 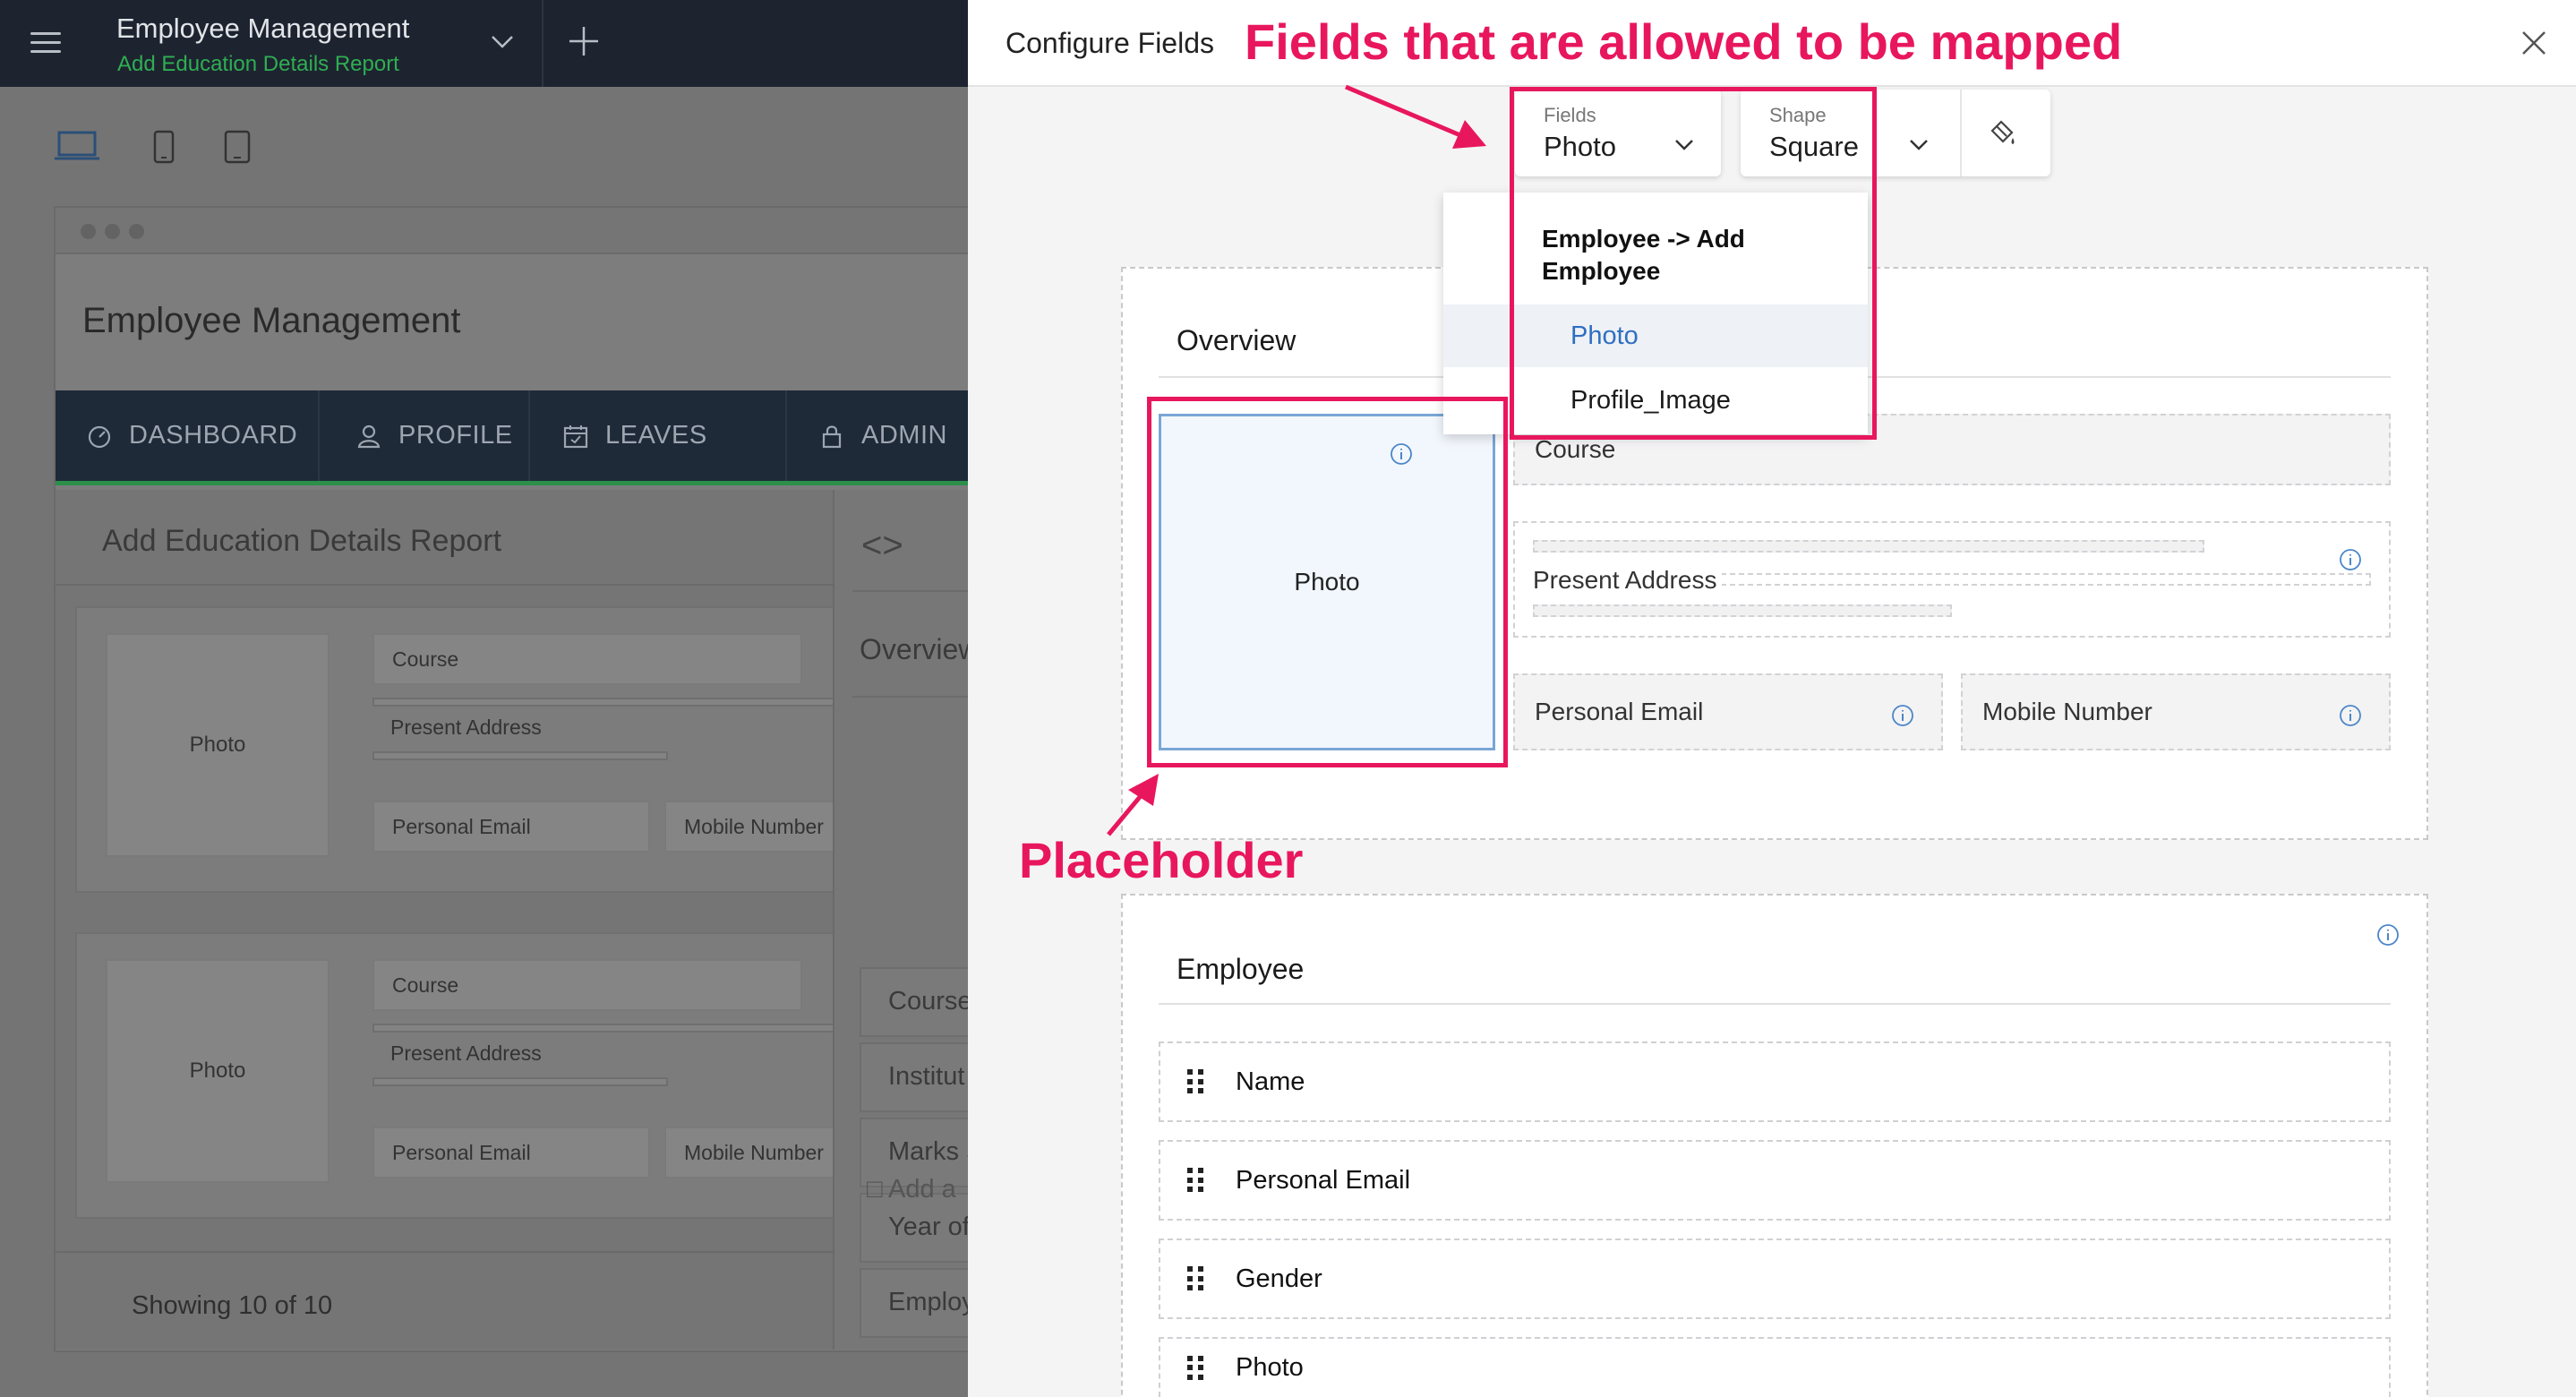 I want to click on annotation-arrows, so click(x=1297, y=460).